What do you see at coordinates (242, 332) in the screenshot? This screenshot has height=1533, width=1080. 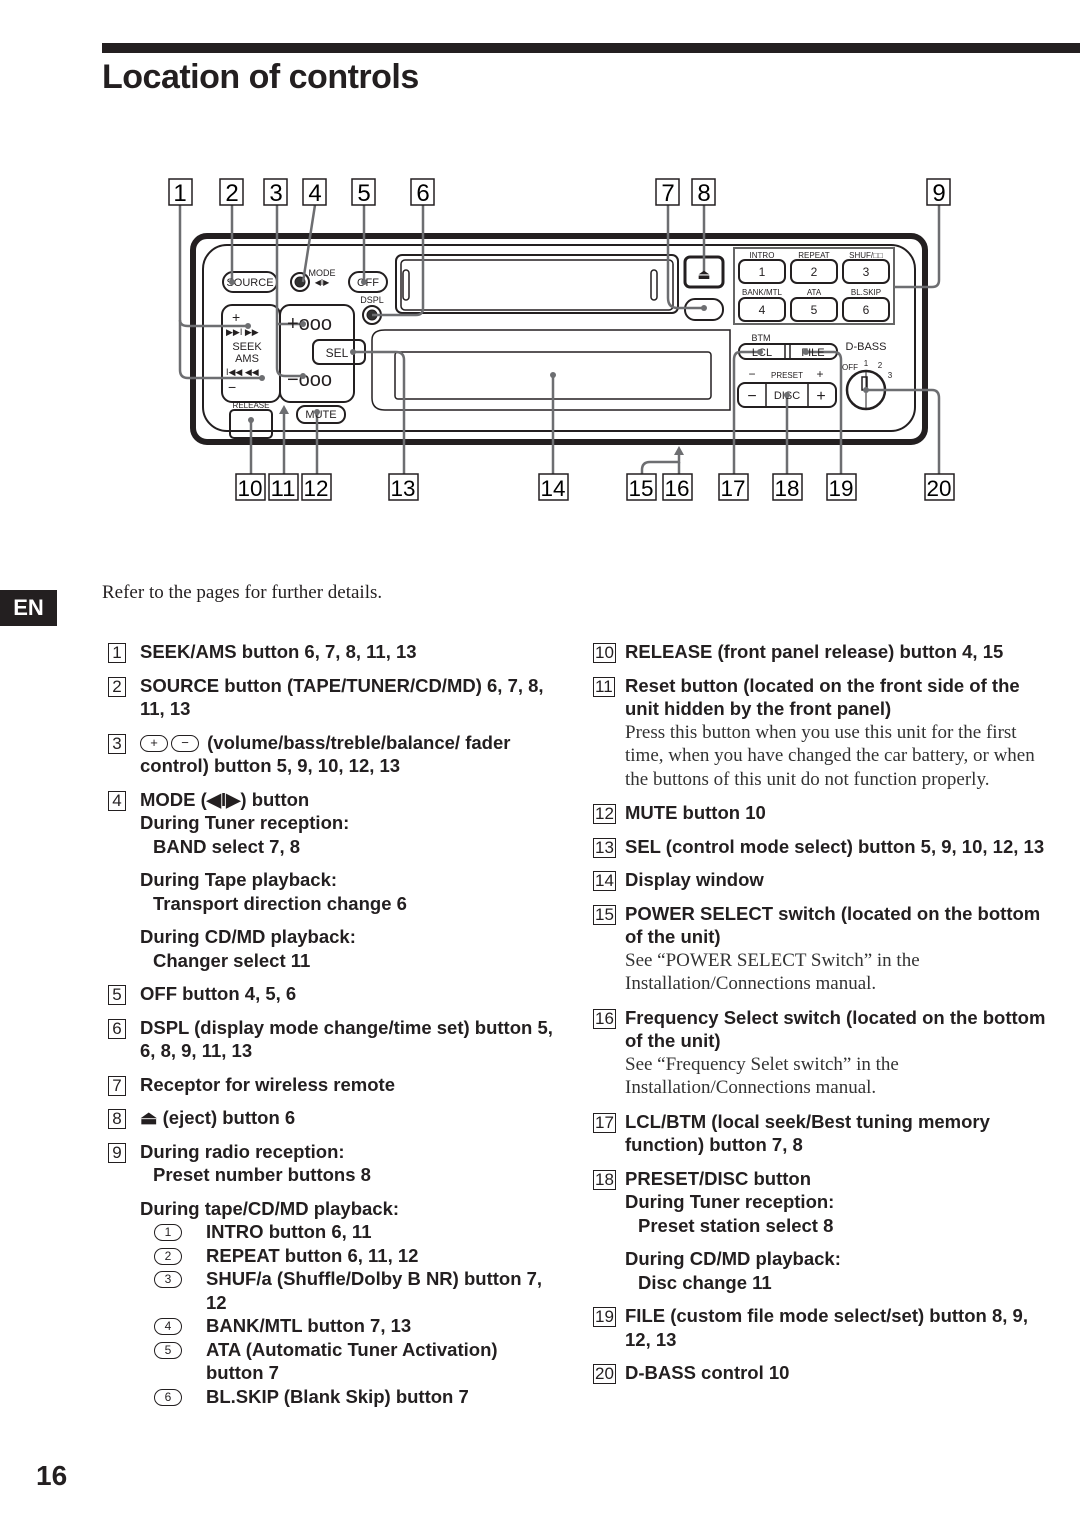 I see `svg-text: ▶▶I ▶▶` at bounding box center [242, 332].